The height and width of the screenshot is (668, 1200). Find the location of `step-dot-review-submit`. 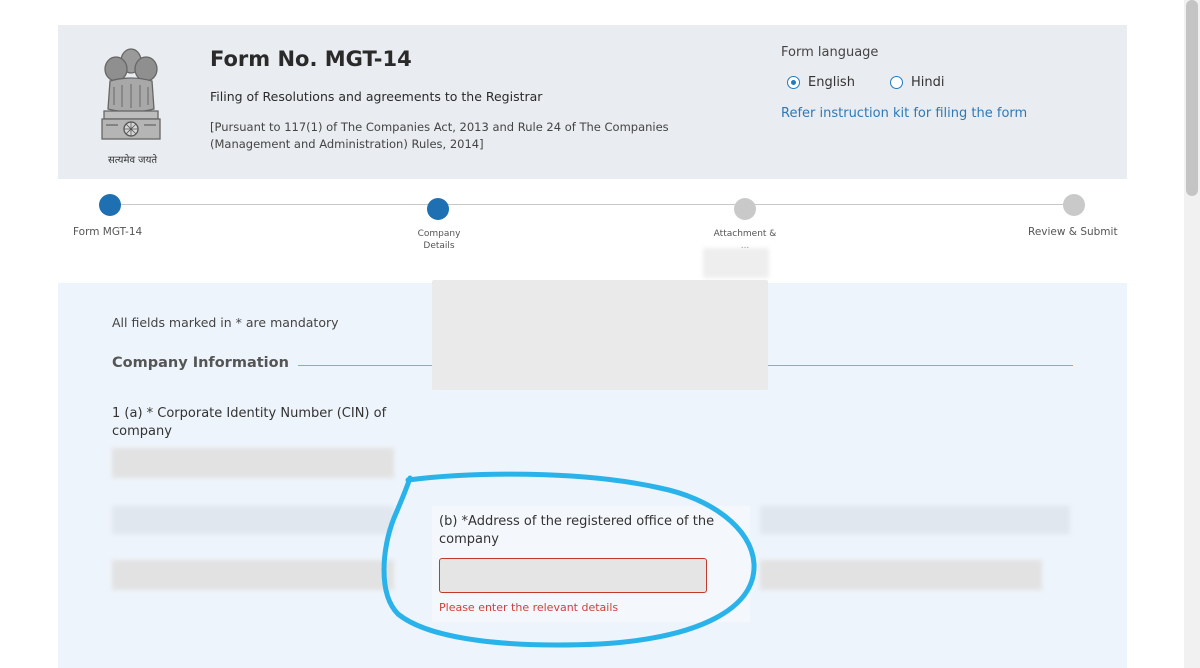

step-dot-review-submit is located at coordinates (1074, 205).